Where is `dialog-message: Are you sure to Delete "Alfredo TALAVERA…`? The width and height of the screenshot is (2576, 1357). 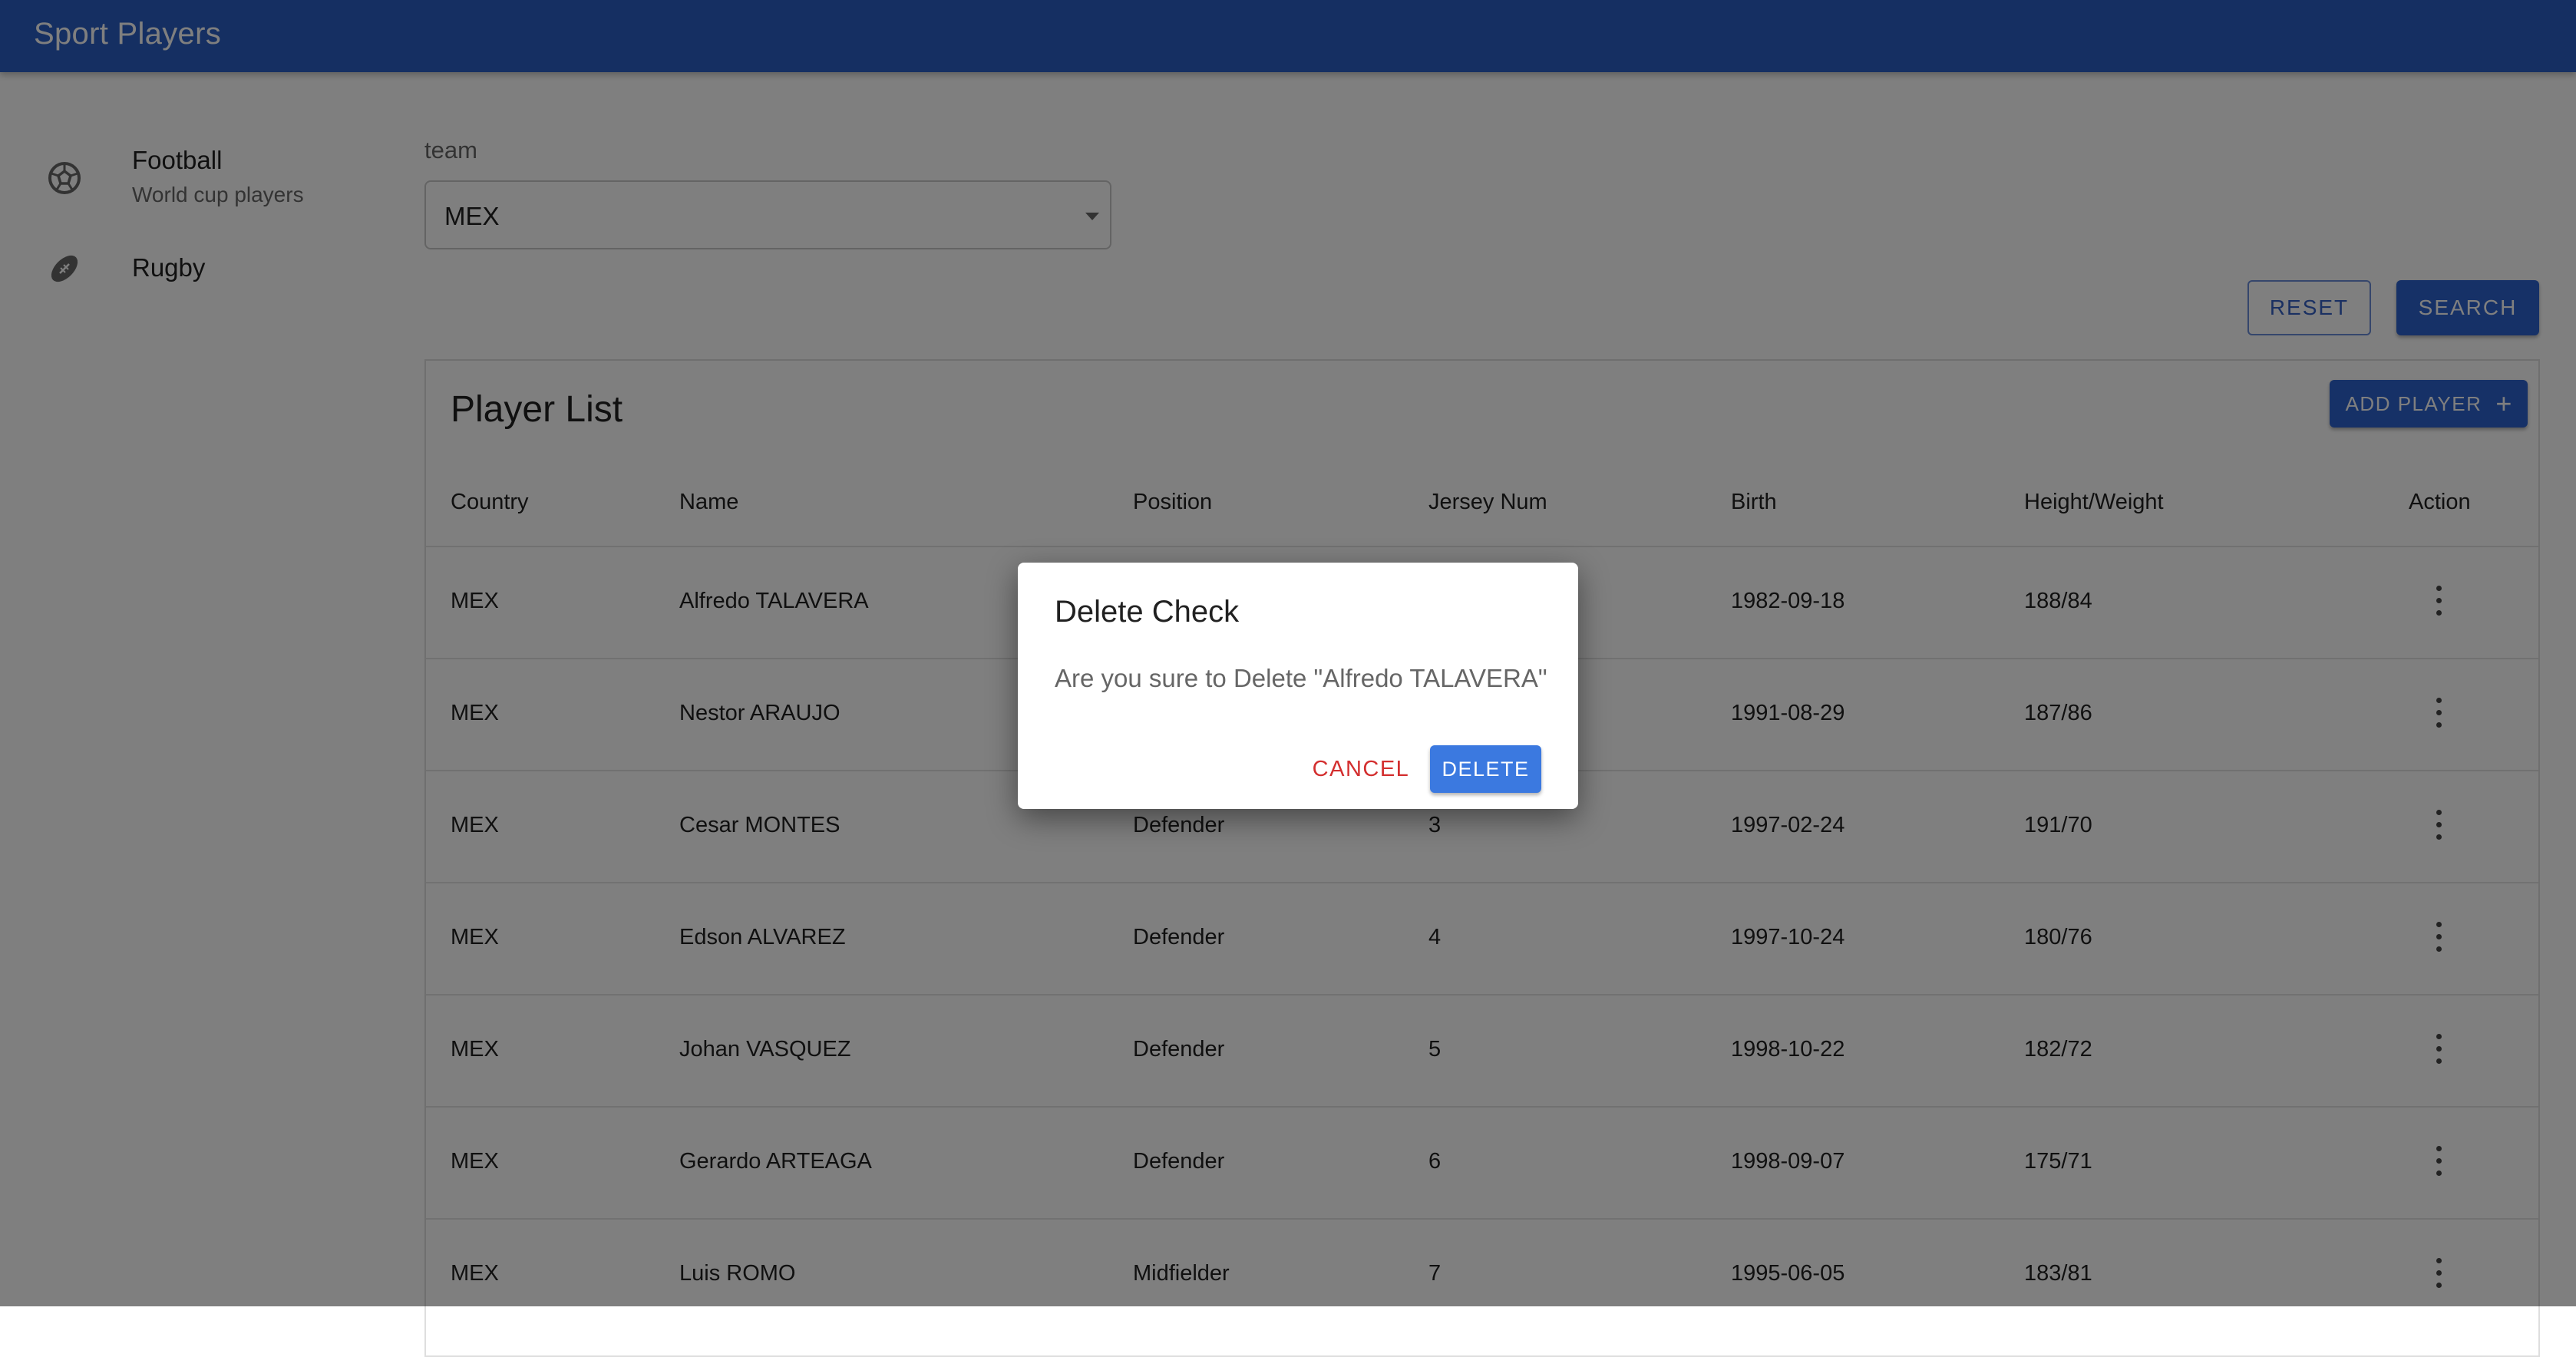
dialog-message: Are you sure to Delete "Alfredo TALAVERA… is located at coordinates (1301, 678).